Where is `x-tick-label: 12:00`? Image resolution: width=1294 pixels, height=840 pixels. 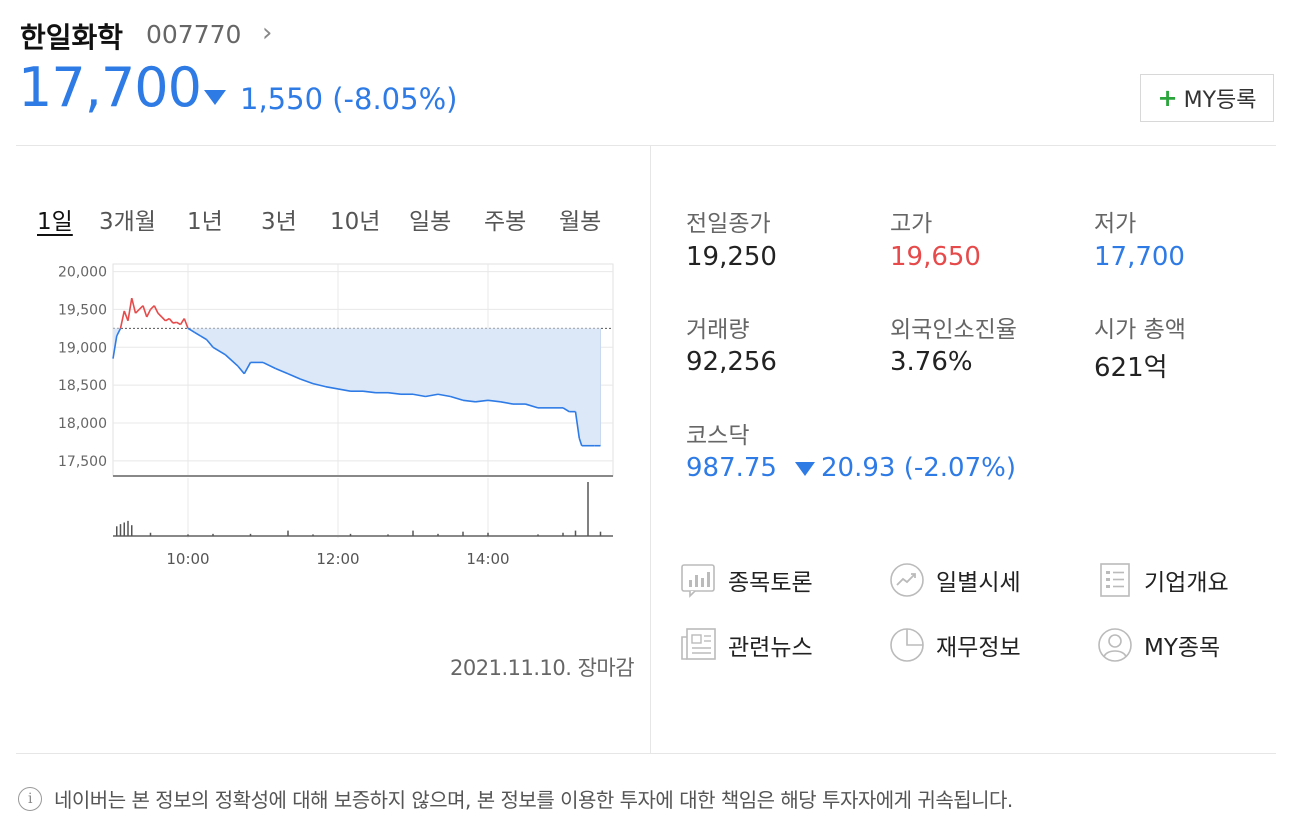 x-tick-label: 12:00 is located at coordinates (337, 559).